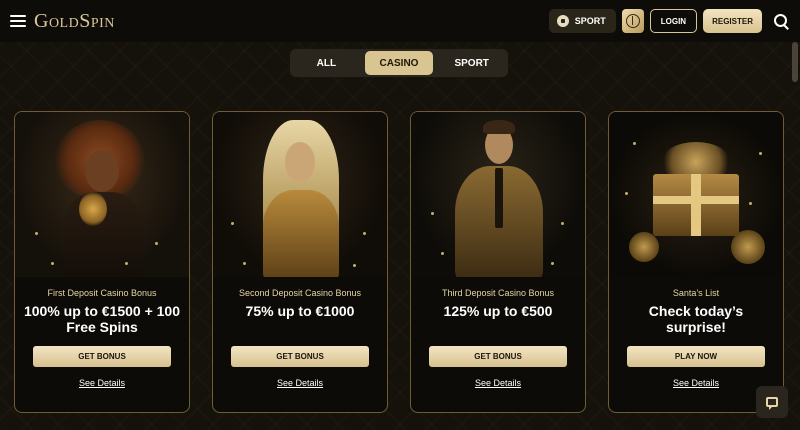 This screenshot has width=800, height=430. What do you see at coordinates (590, 21) in the screenshot?
I see `sport-button-label: SPORT` at bounding box center [590, 21].